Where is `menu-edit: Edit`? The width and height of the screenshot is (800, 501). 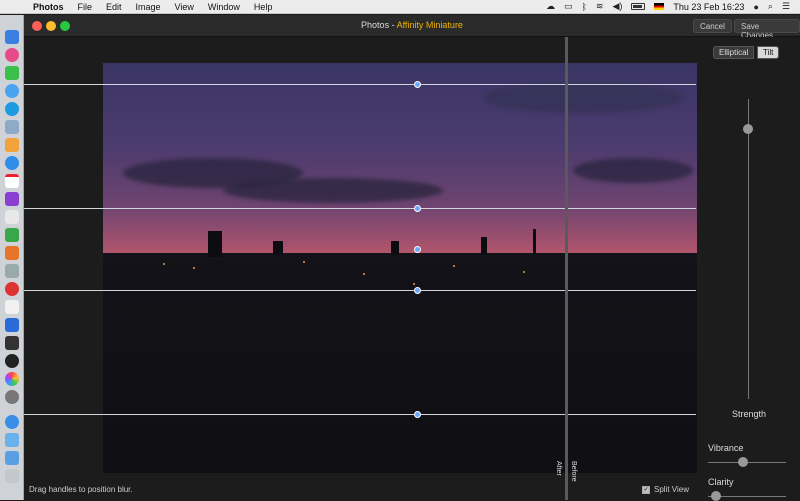 menu-edit: Edit is located at coordinates (114, 7).